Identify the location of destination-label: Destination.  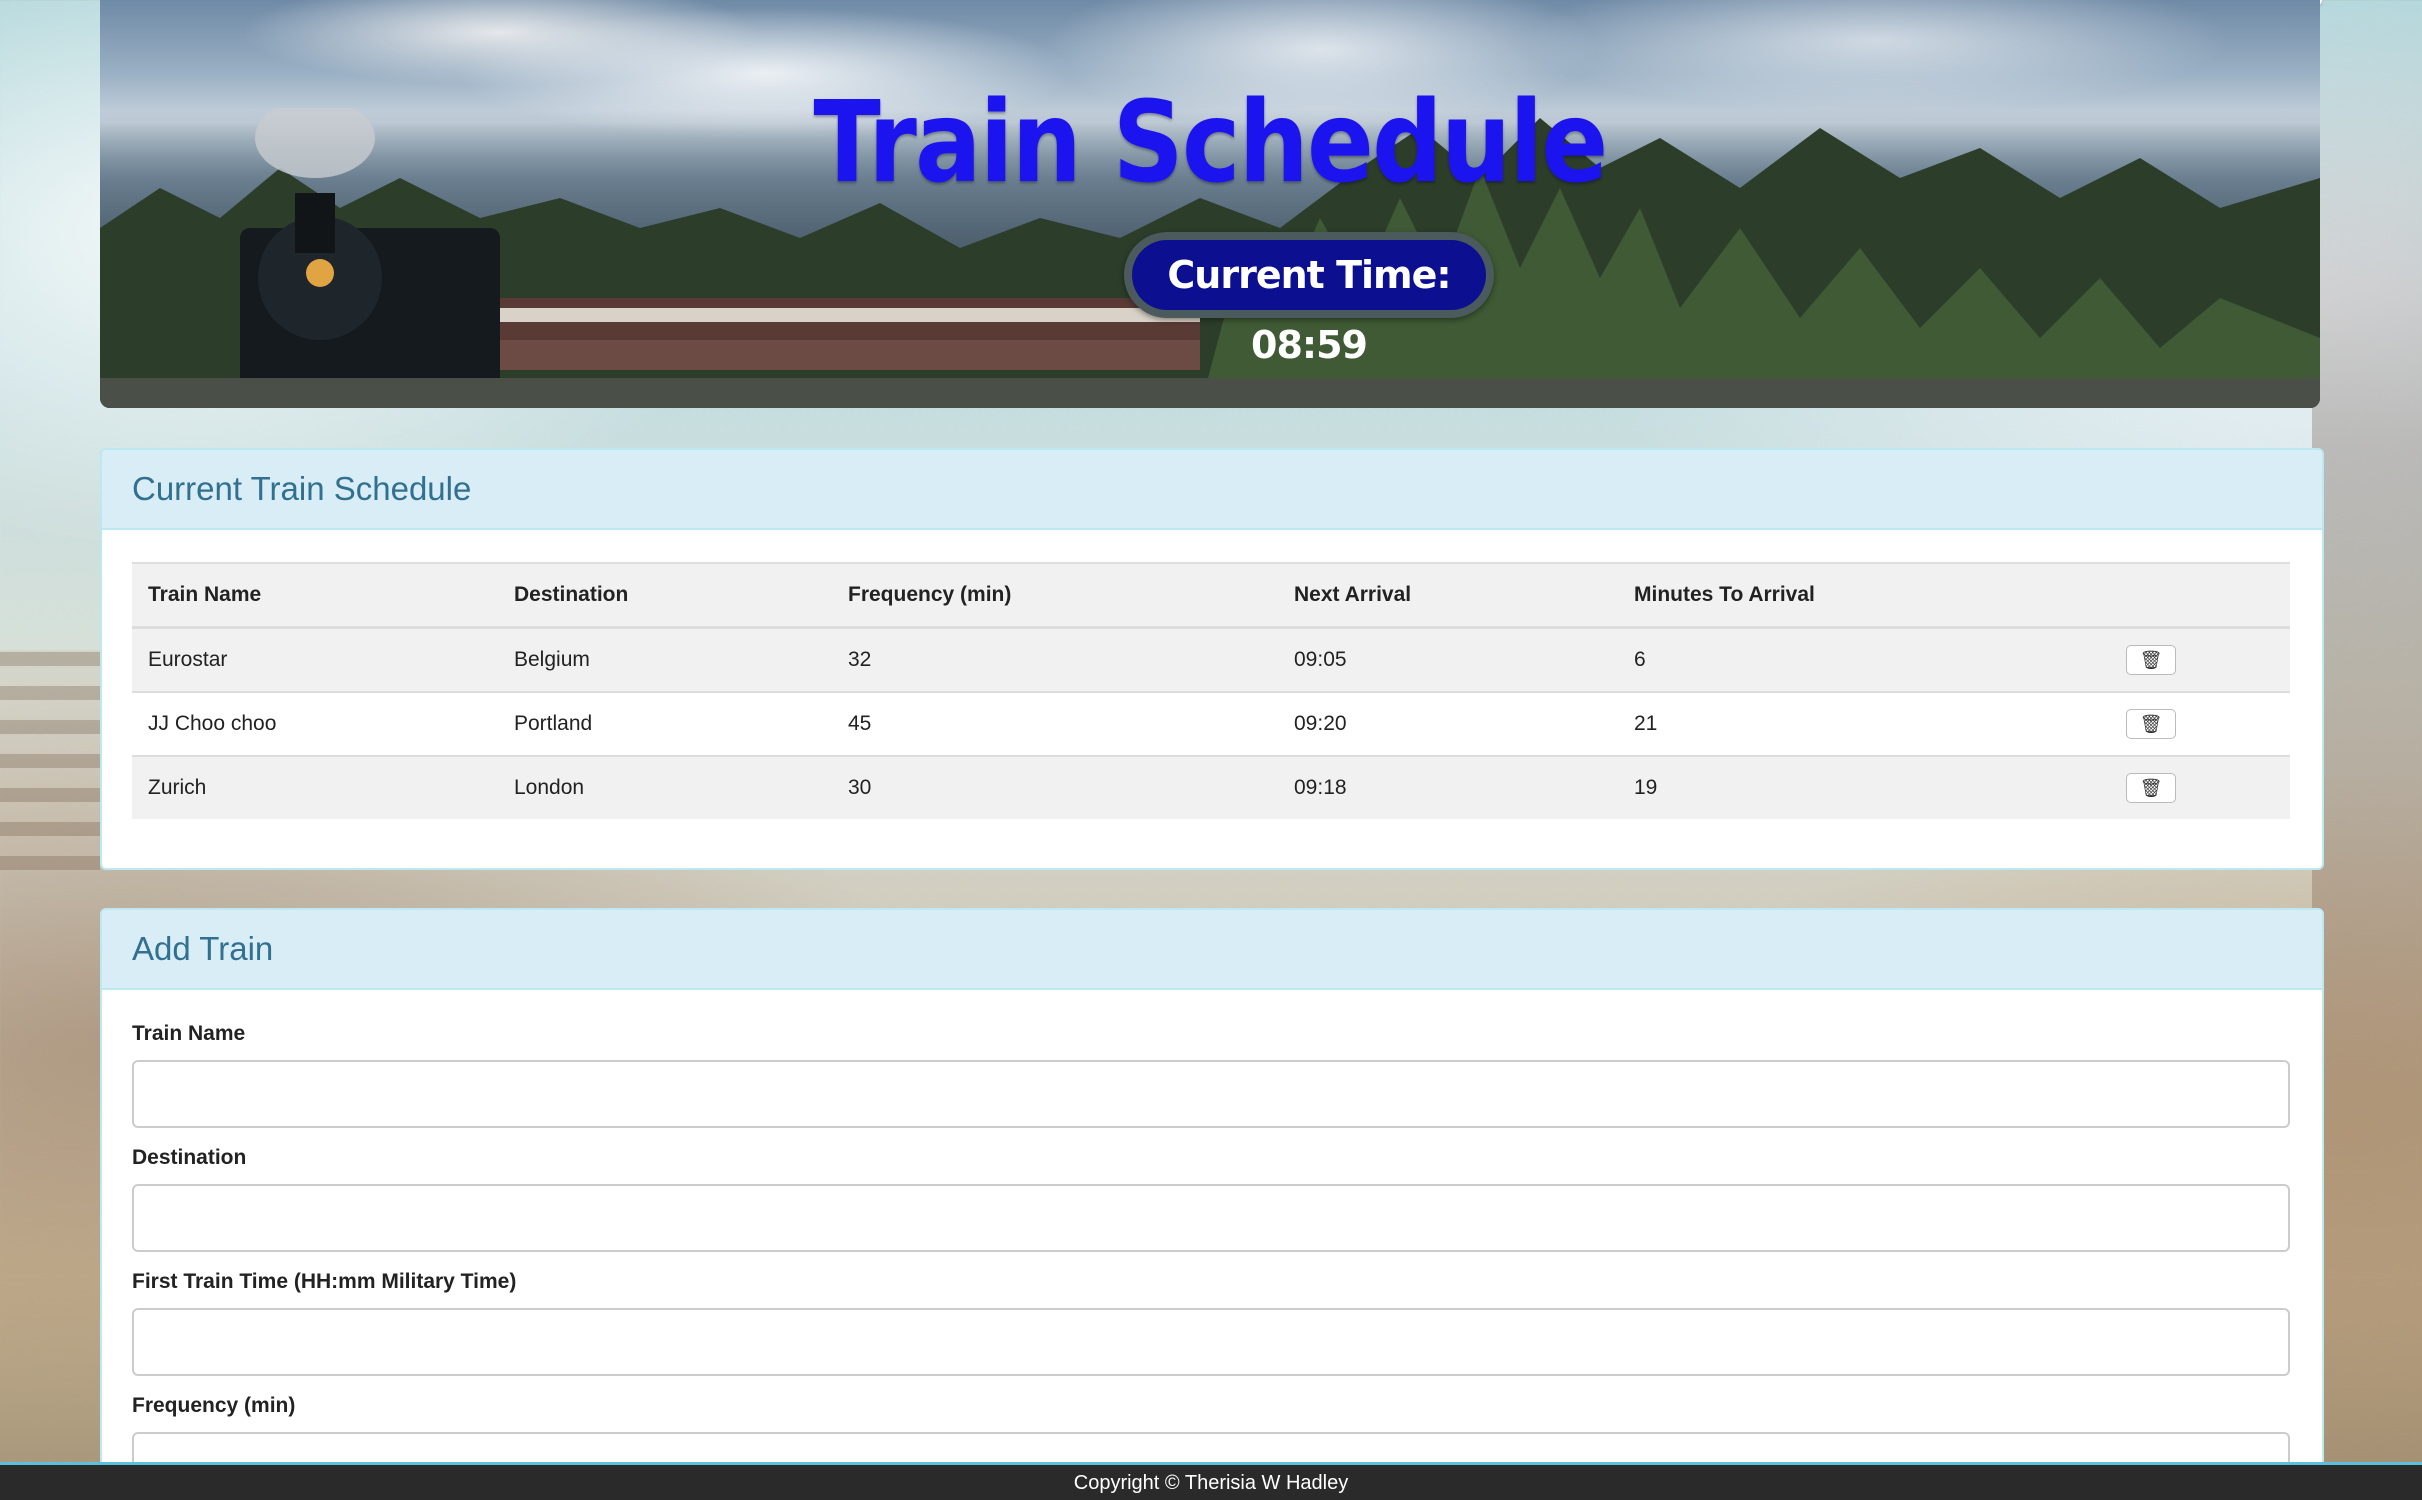
(189, 1157).